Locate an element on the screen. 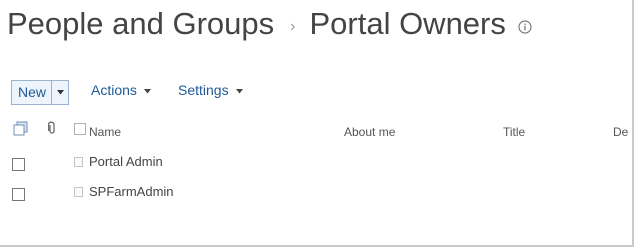 The image size is (634, 247). settings-menu-label: Settings is located at coordinates (203, 90).